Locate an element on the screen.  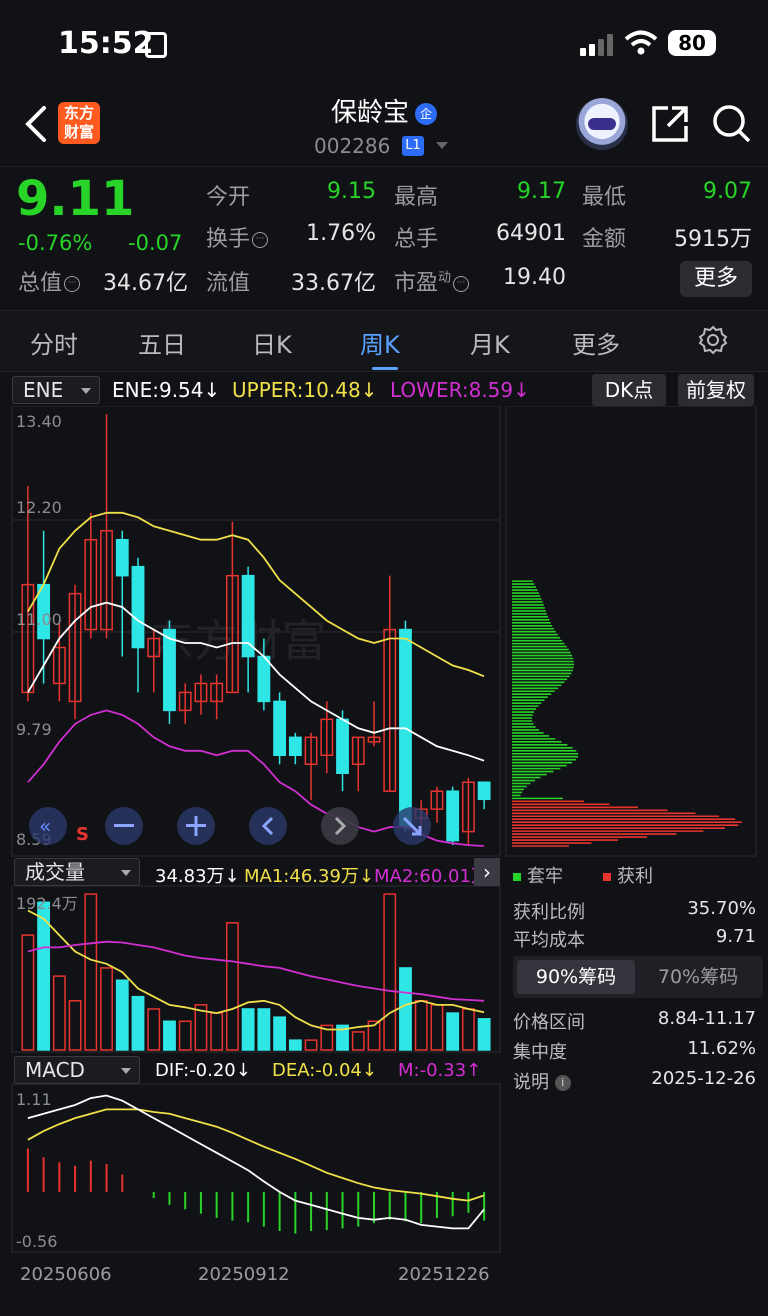
tab-weekly-k: 周K is located at coordinates (380, 342).